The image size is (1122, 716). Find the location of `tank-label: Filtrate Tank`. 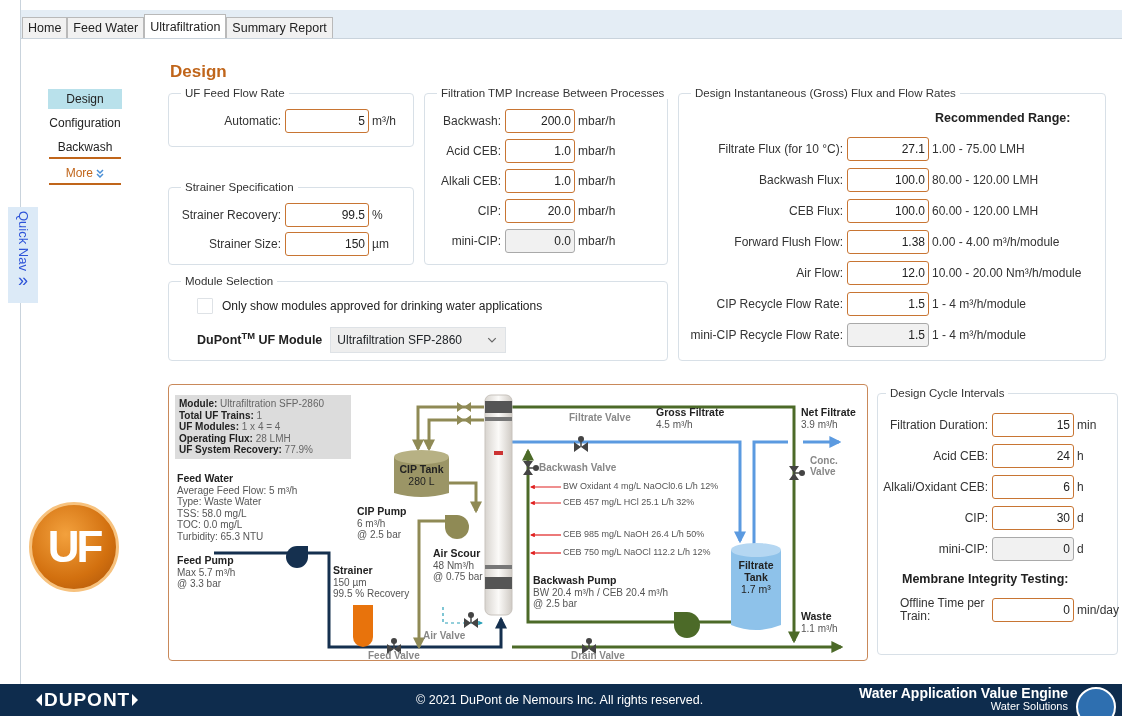

tank-label: Filtrate Tank is located at coordinates (756, 571).